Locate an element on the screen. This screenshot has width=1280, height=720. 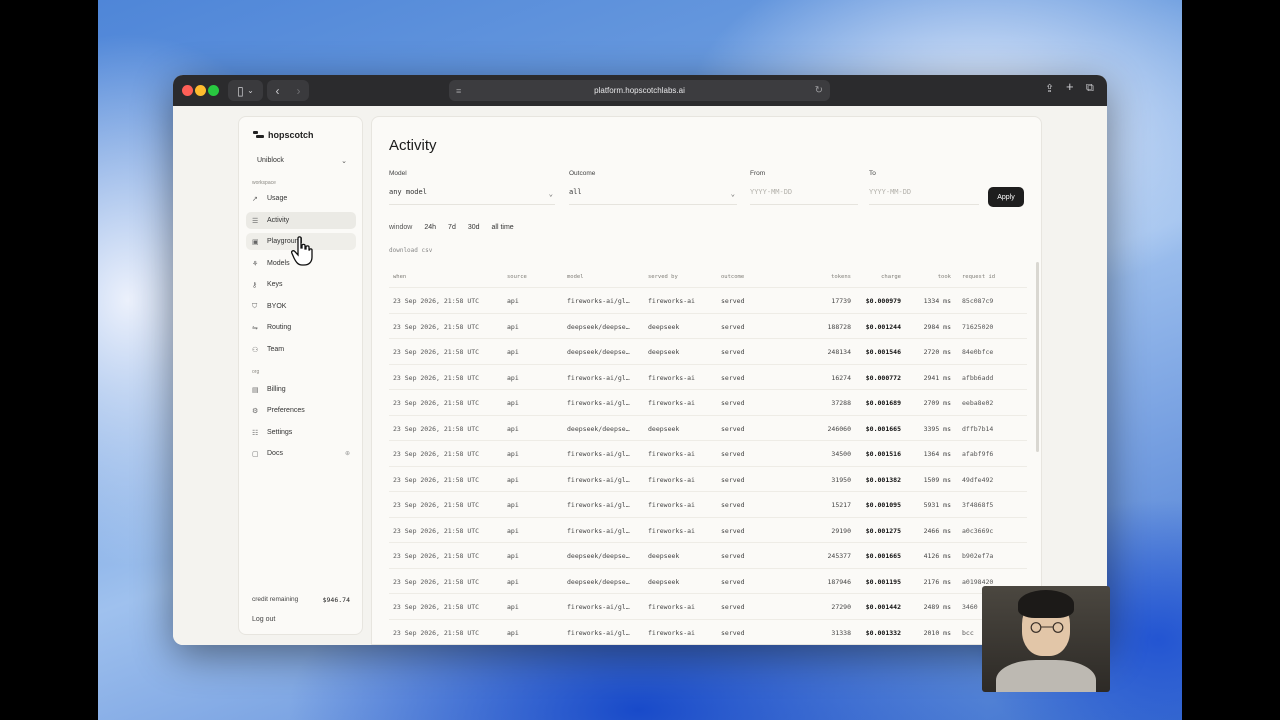
sidebar-toggle-button: ▯ ⌄ is located at coordinates (245, 90).